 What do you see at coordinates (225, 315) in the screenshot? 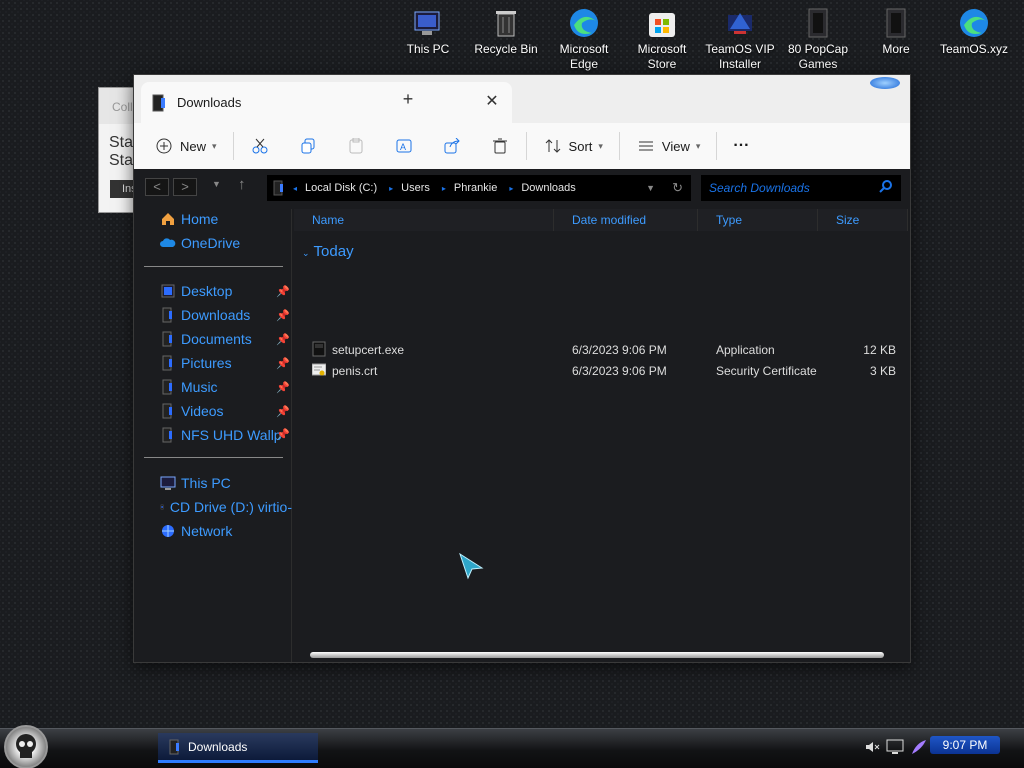
I see `sidebar-item-downloads: Downloads 📌` at bounding box center [225, 315].